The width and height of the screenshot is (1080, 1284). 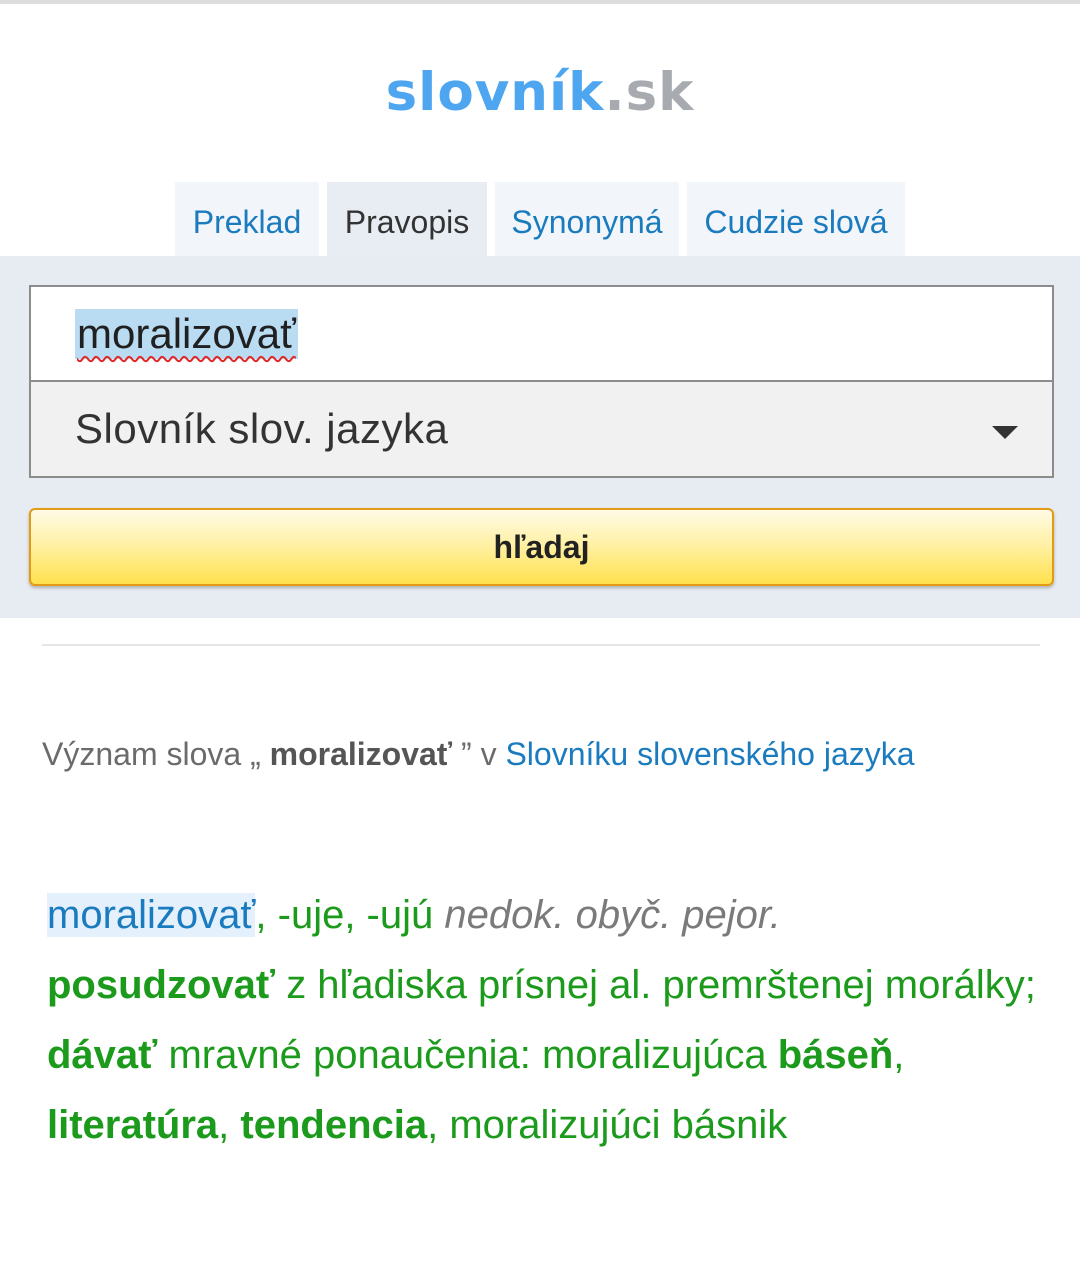 What do you see at coordinates (587, 219) in the screenshot?
I see `tab-synonyma: Synonymá` at bounding box center [587, 219].